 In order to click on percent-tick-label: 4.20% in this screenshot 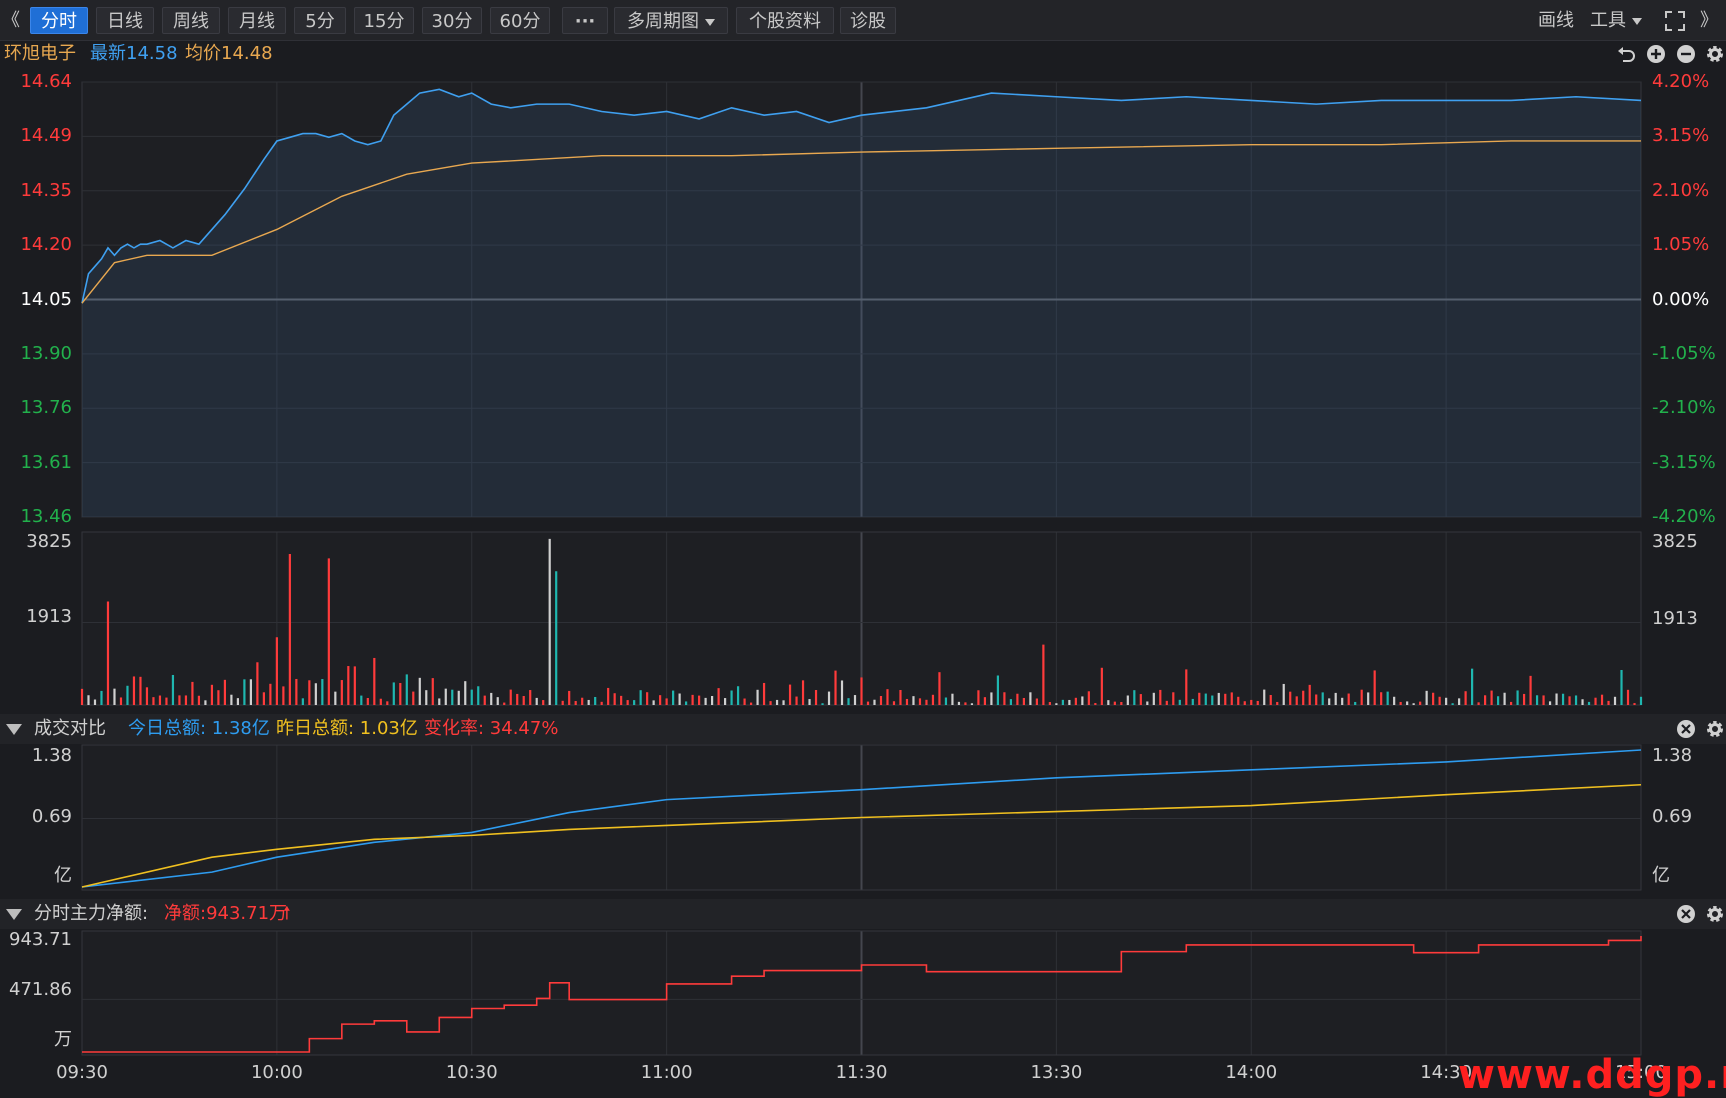, I will do `click(1681, 81)`.